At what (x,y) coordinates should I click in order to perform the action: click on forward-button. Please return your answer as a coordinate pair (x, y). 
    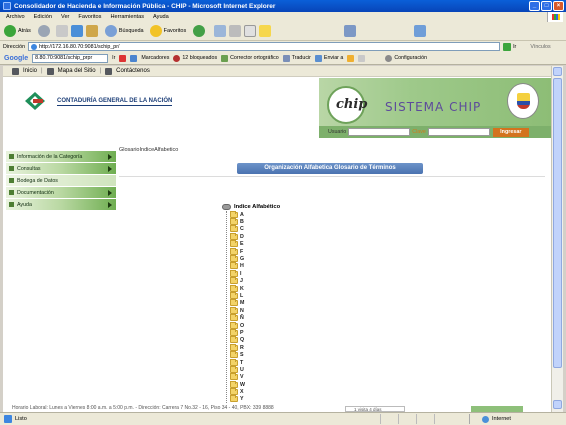
    Looking at the image, I should click on (43, 31).